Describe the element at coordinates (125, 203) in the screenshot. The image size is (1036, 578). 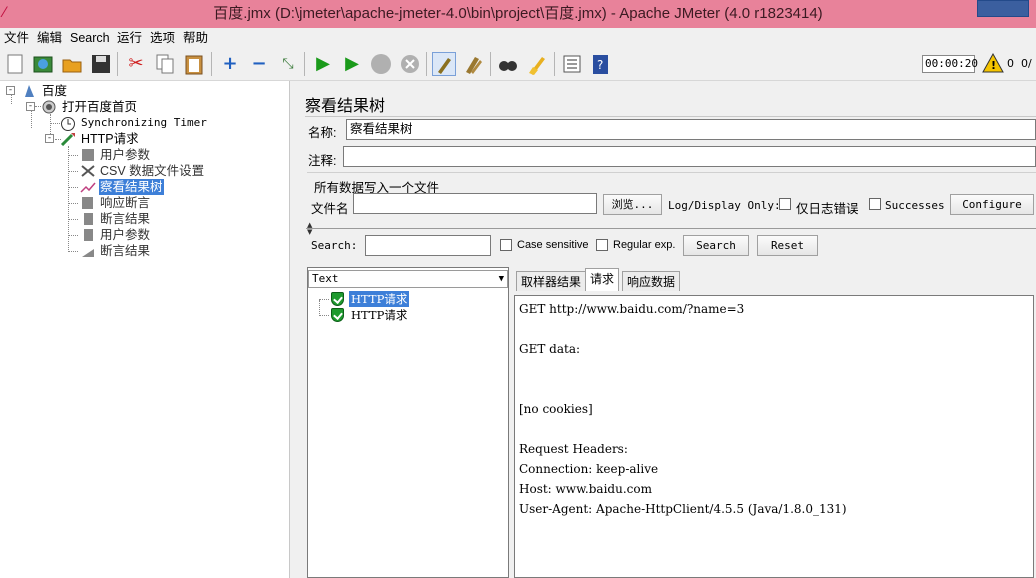
I see `tree-node-response-assertion: 响应断言` at that location.